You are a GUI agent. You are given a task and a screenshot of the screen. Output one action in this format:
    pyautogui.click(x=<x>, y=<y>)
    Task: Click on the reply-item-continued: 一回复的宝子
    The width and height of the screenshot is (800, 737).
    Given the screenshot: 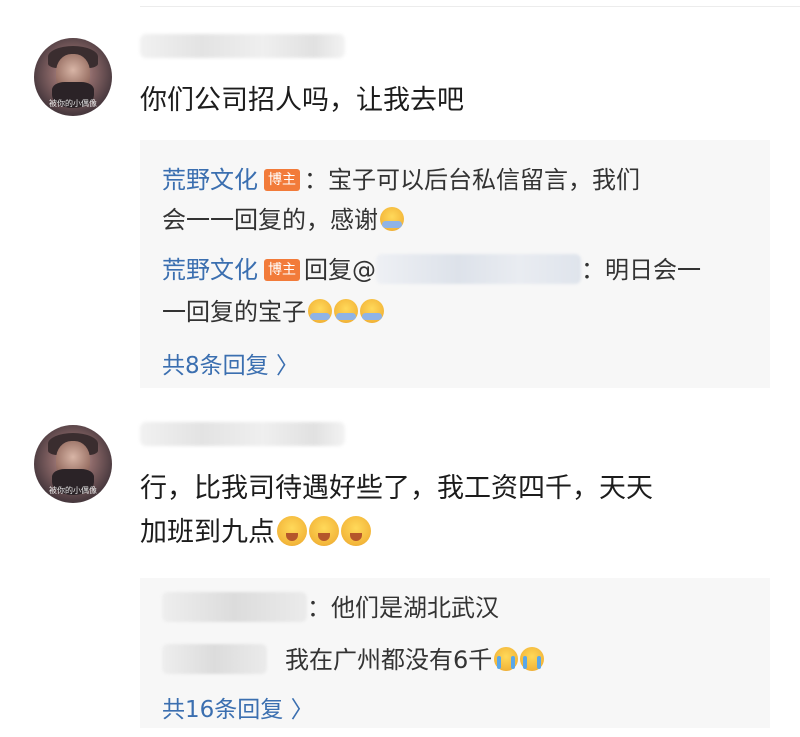 What is the action you would take?
    pyautogui.click(x=273, y=312)
    